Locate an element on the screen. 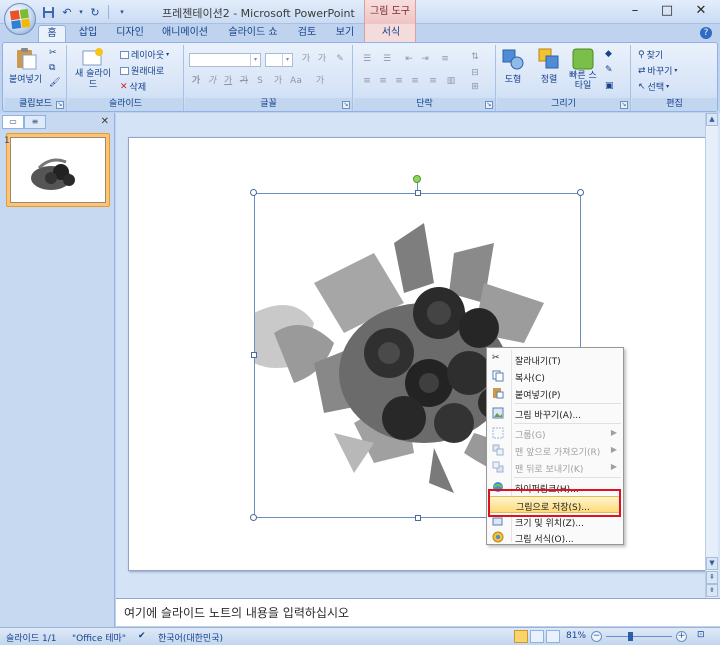  strikethrough-icon: 가 is located at coordinates (244, 81).